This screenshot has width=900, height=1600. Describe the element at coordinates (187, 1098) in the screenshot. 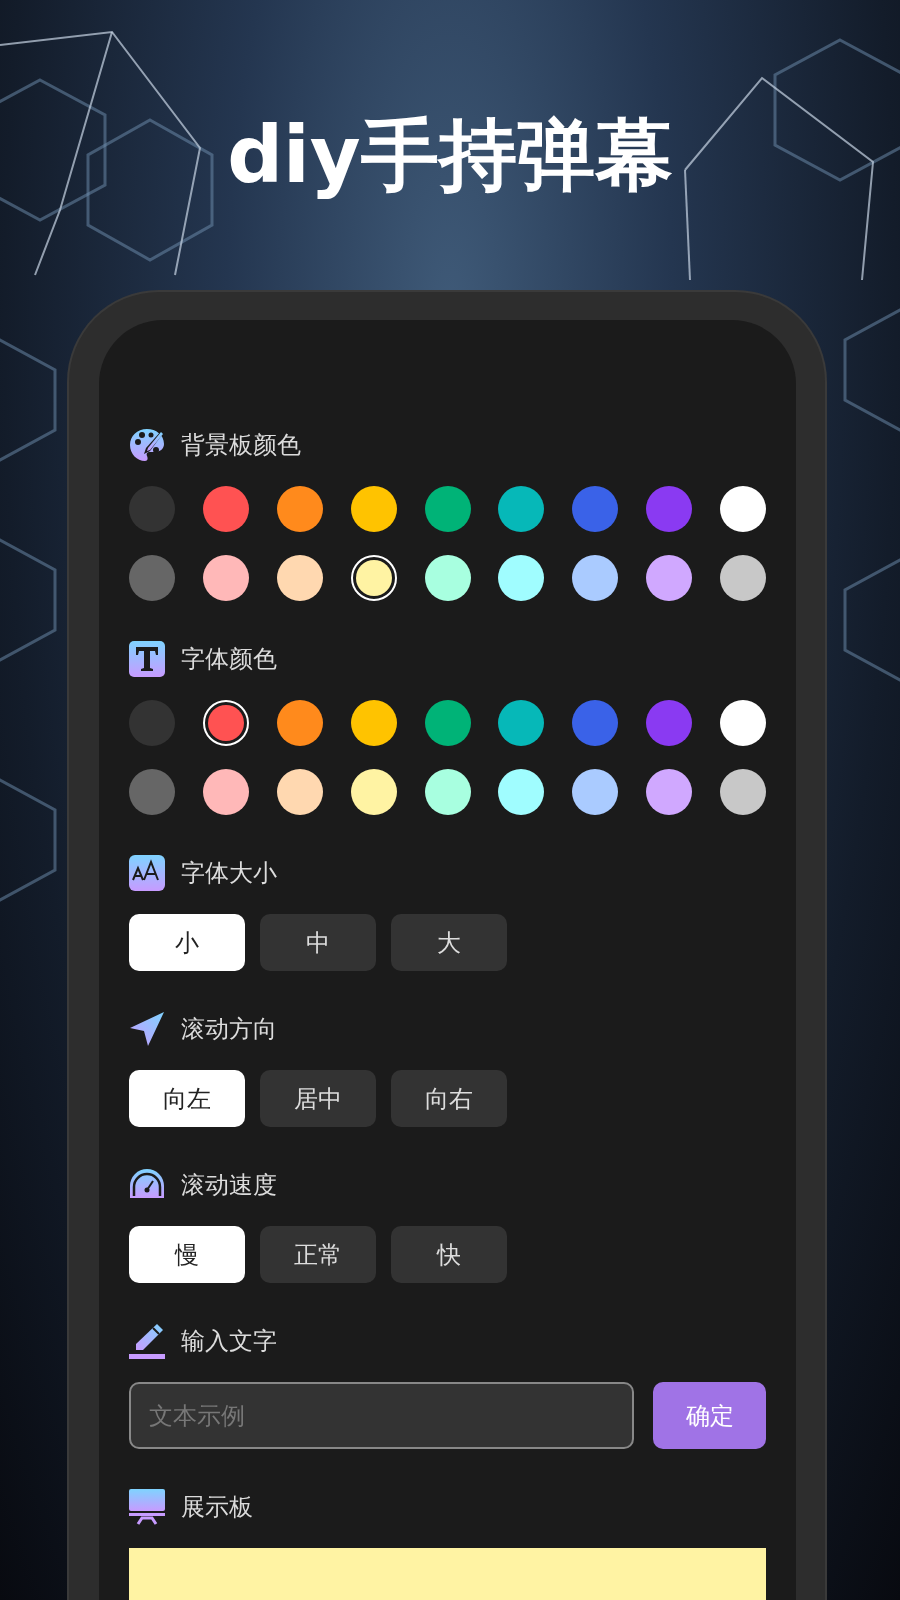

I see `option-button: 向左` at that location.